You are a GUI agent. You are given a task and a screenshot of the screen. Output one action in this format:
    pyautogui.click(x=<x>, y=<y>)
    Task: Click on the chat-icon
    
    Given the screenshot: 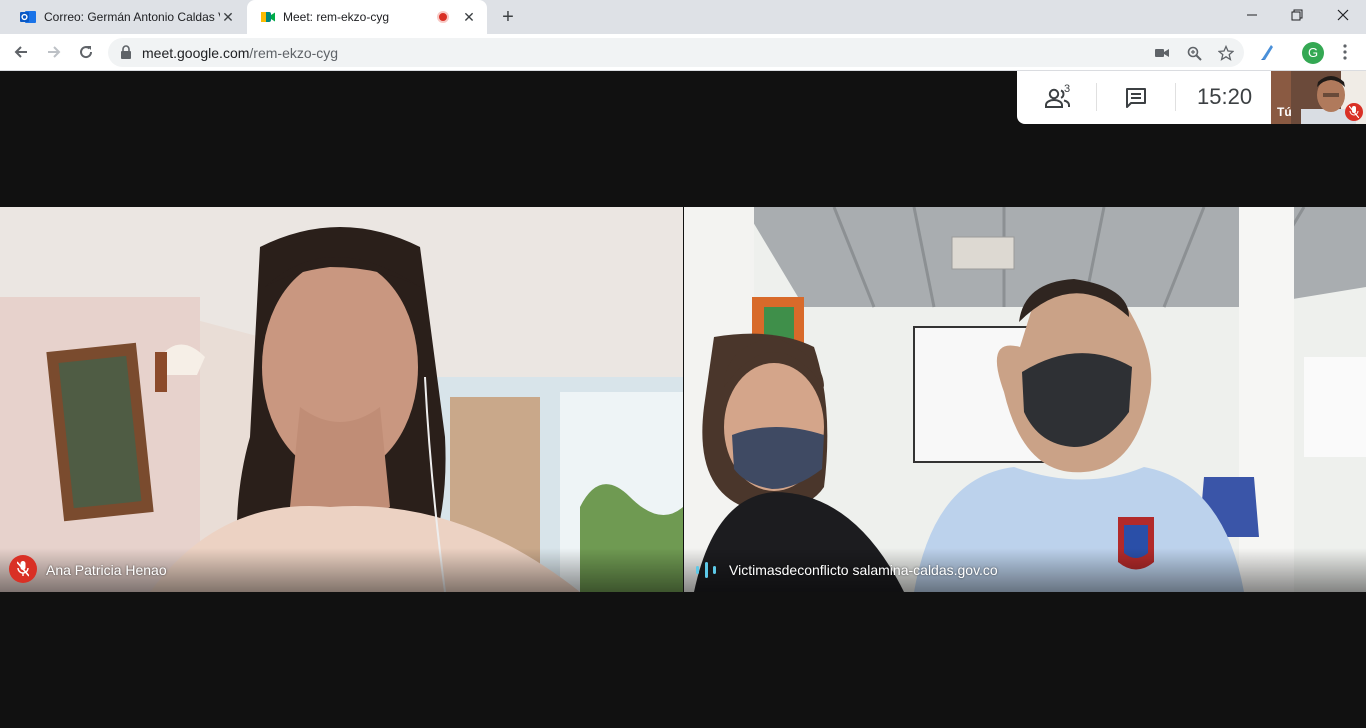 What is the action you would take?
    pyautogui.click(x=1136, y=98)
    